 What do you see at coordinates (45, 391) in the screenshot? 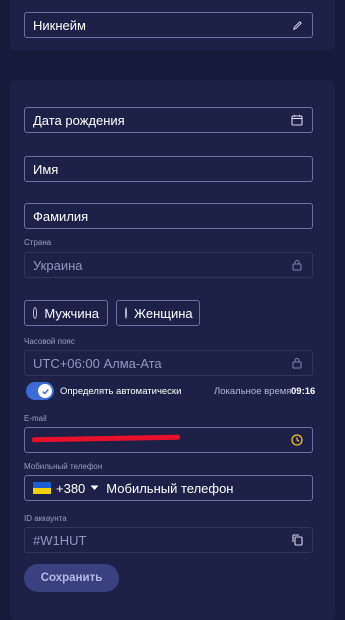
I see `check-icon` at bounding box center [45, 391].